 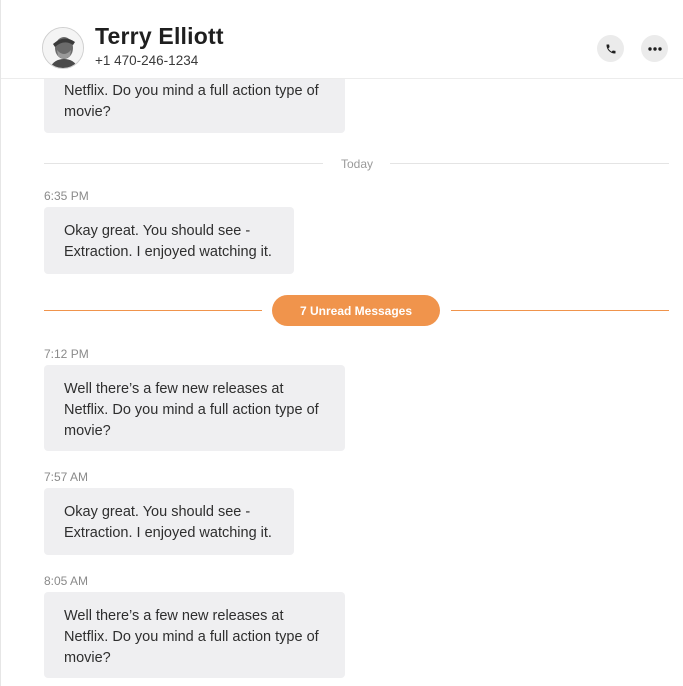 I want to click on phone-icon, so click(x=610, y=48).